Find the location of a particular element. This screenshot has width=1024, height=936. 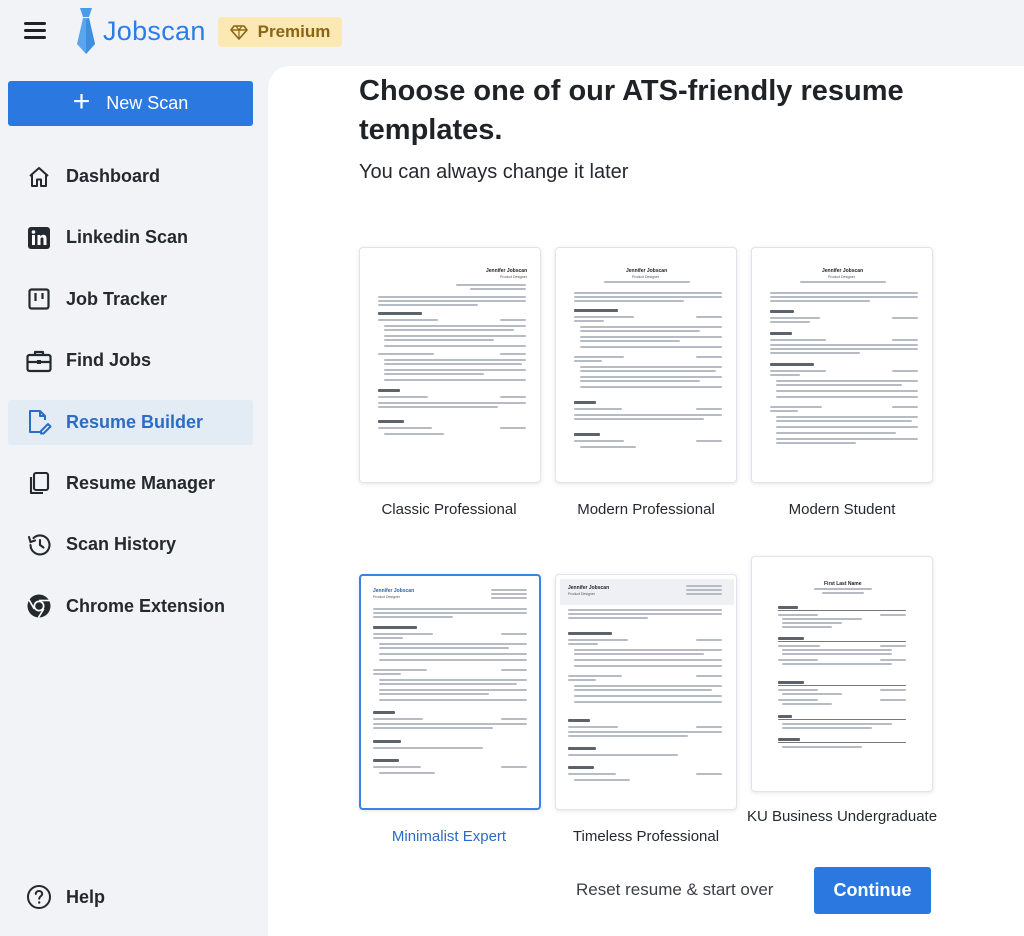

help-link: Help is located at coordinates (65, 897).